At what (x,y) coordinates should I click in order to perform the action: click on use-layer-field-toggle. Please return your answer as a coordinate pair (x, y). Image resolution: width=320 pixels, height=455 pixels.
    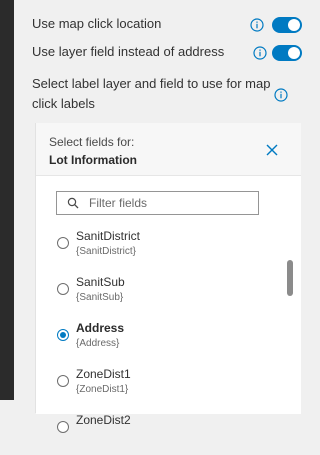
    Looking at the image, I should click on (287, 53).